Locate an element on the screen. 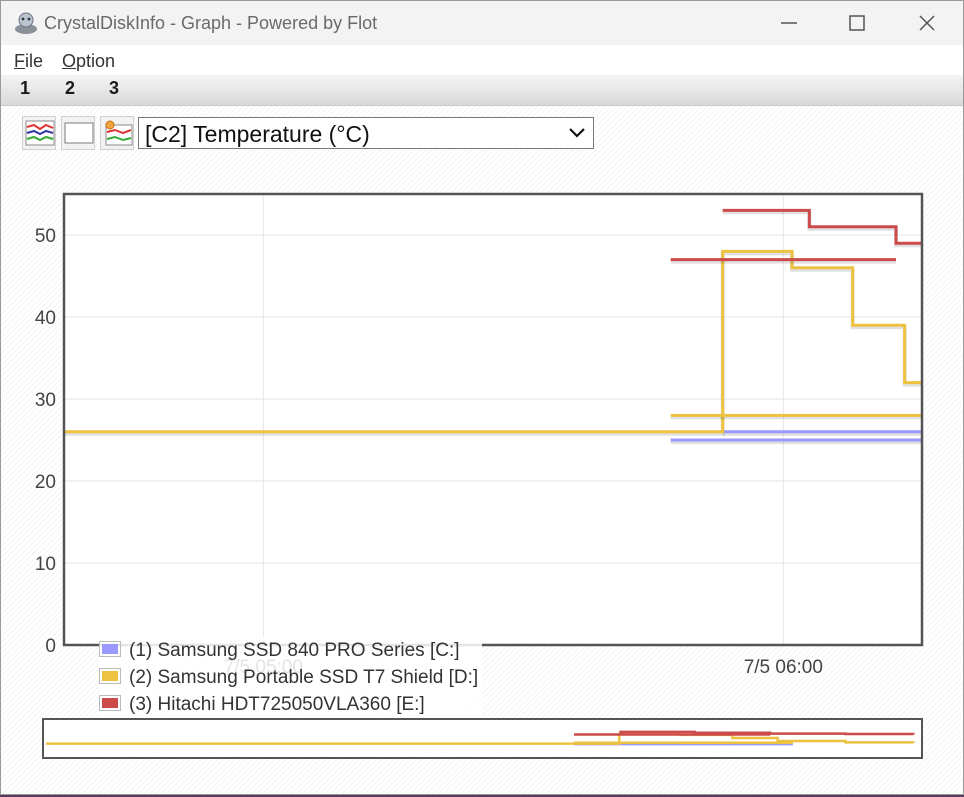 The height and width of the screenshot is (797, 964). y-tick-label: 30 is located at coordinates (45, 400).